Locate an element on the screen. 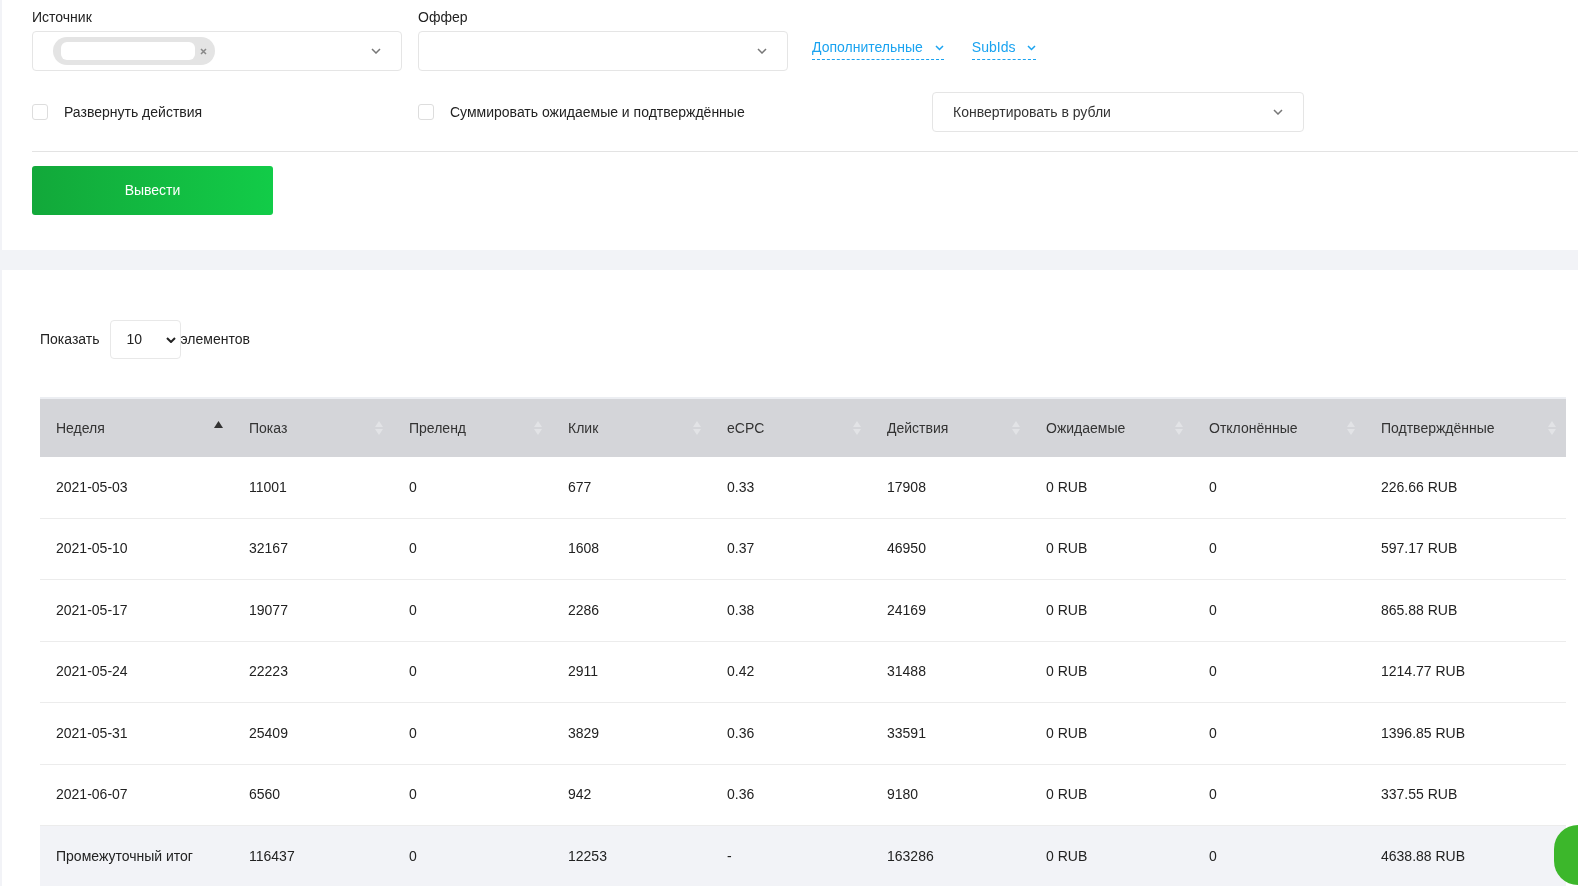  field-label: Оффер is located at coordinates (443, 17).